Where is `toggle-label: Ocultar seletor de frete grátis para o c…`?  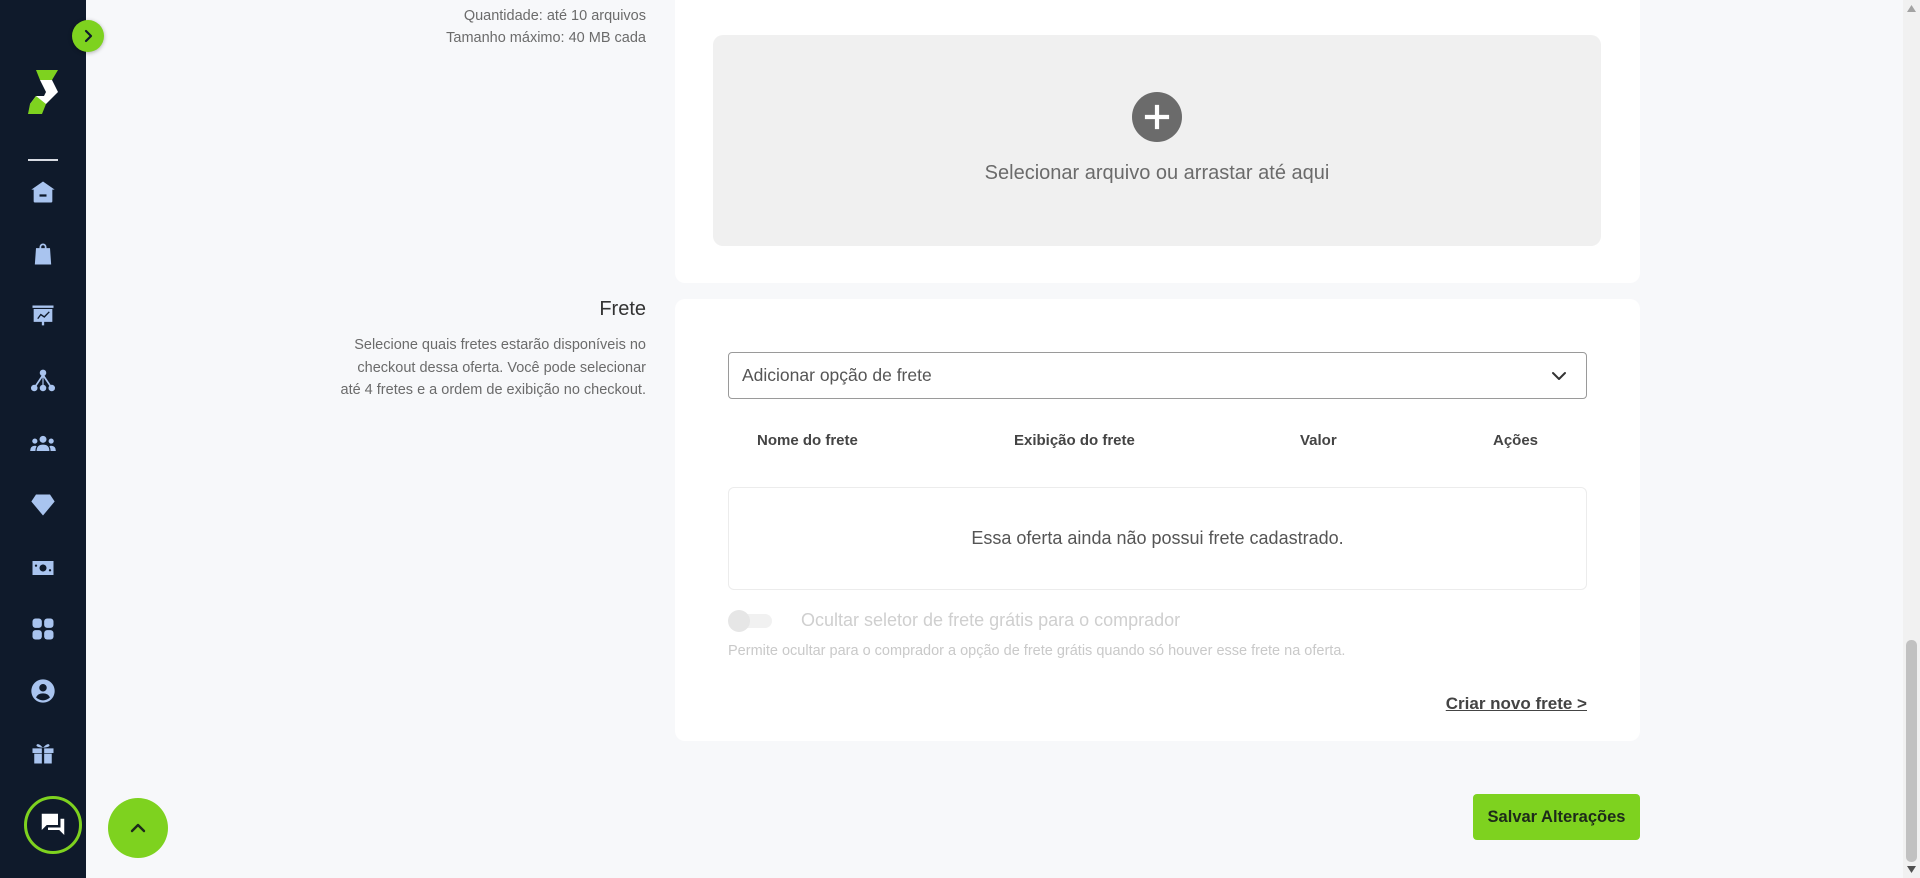 toggle-label: Ocultar seletor de frete grátis para o c… is located at coordinates (991, 620).